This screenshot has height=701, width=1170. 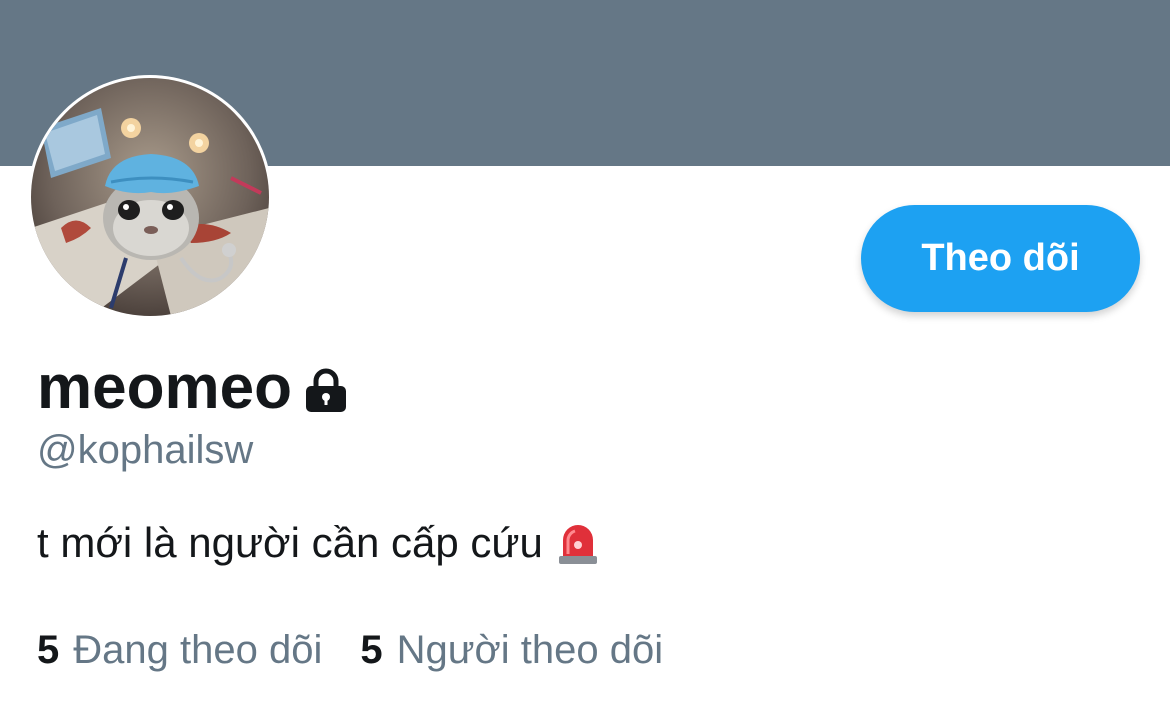 I want to click on followers-label: Người theo dõi, so click(x=530, y=650).